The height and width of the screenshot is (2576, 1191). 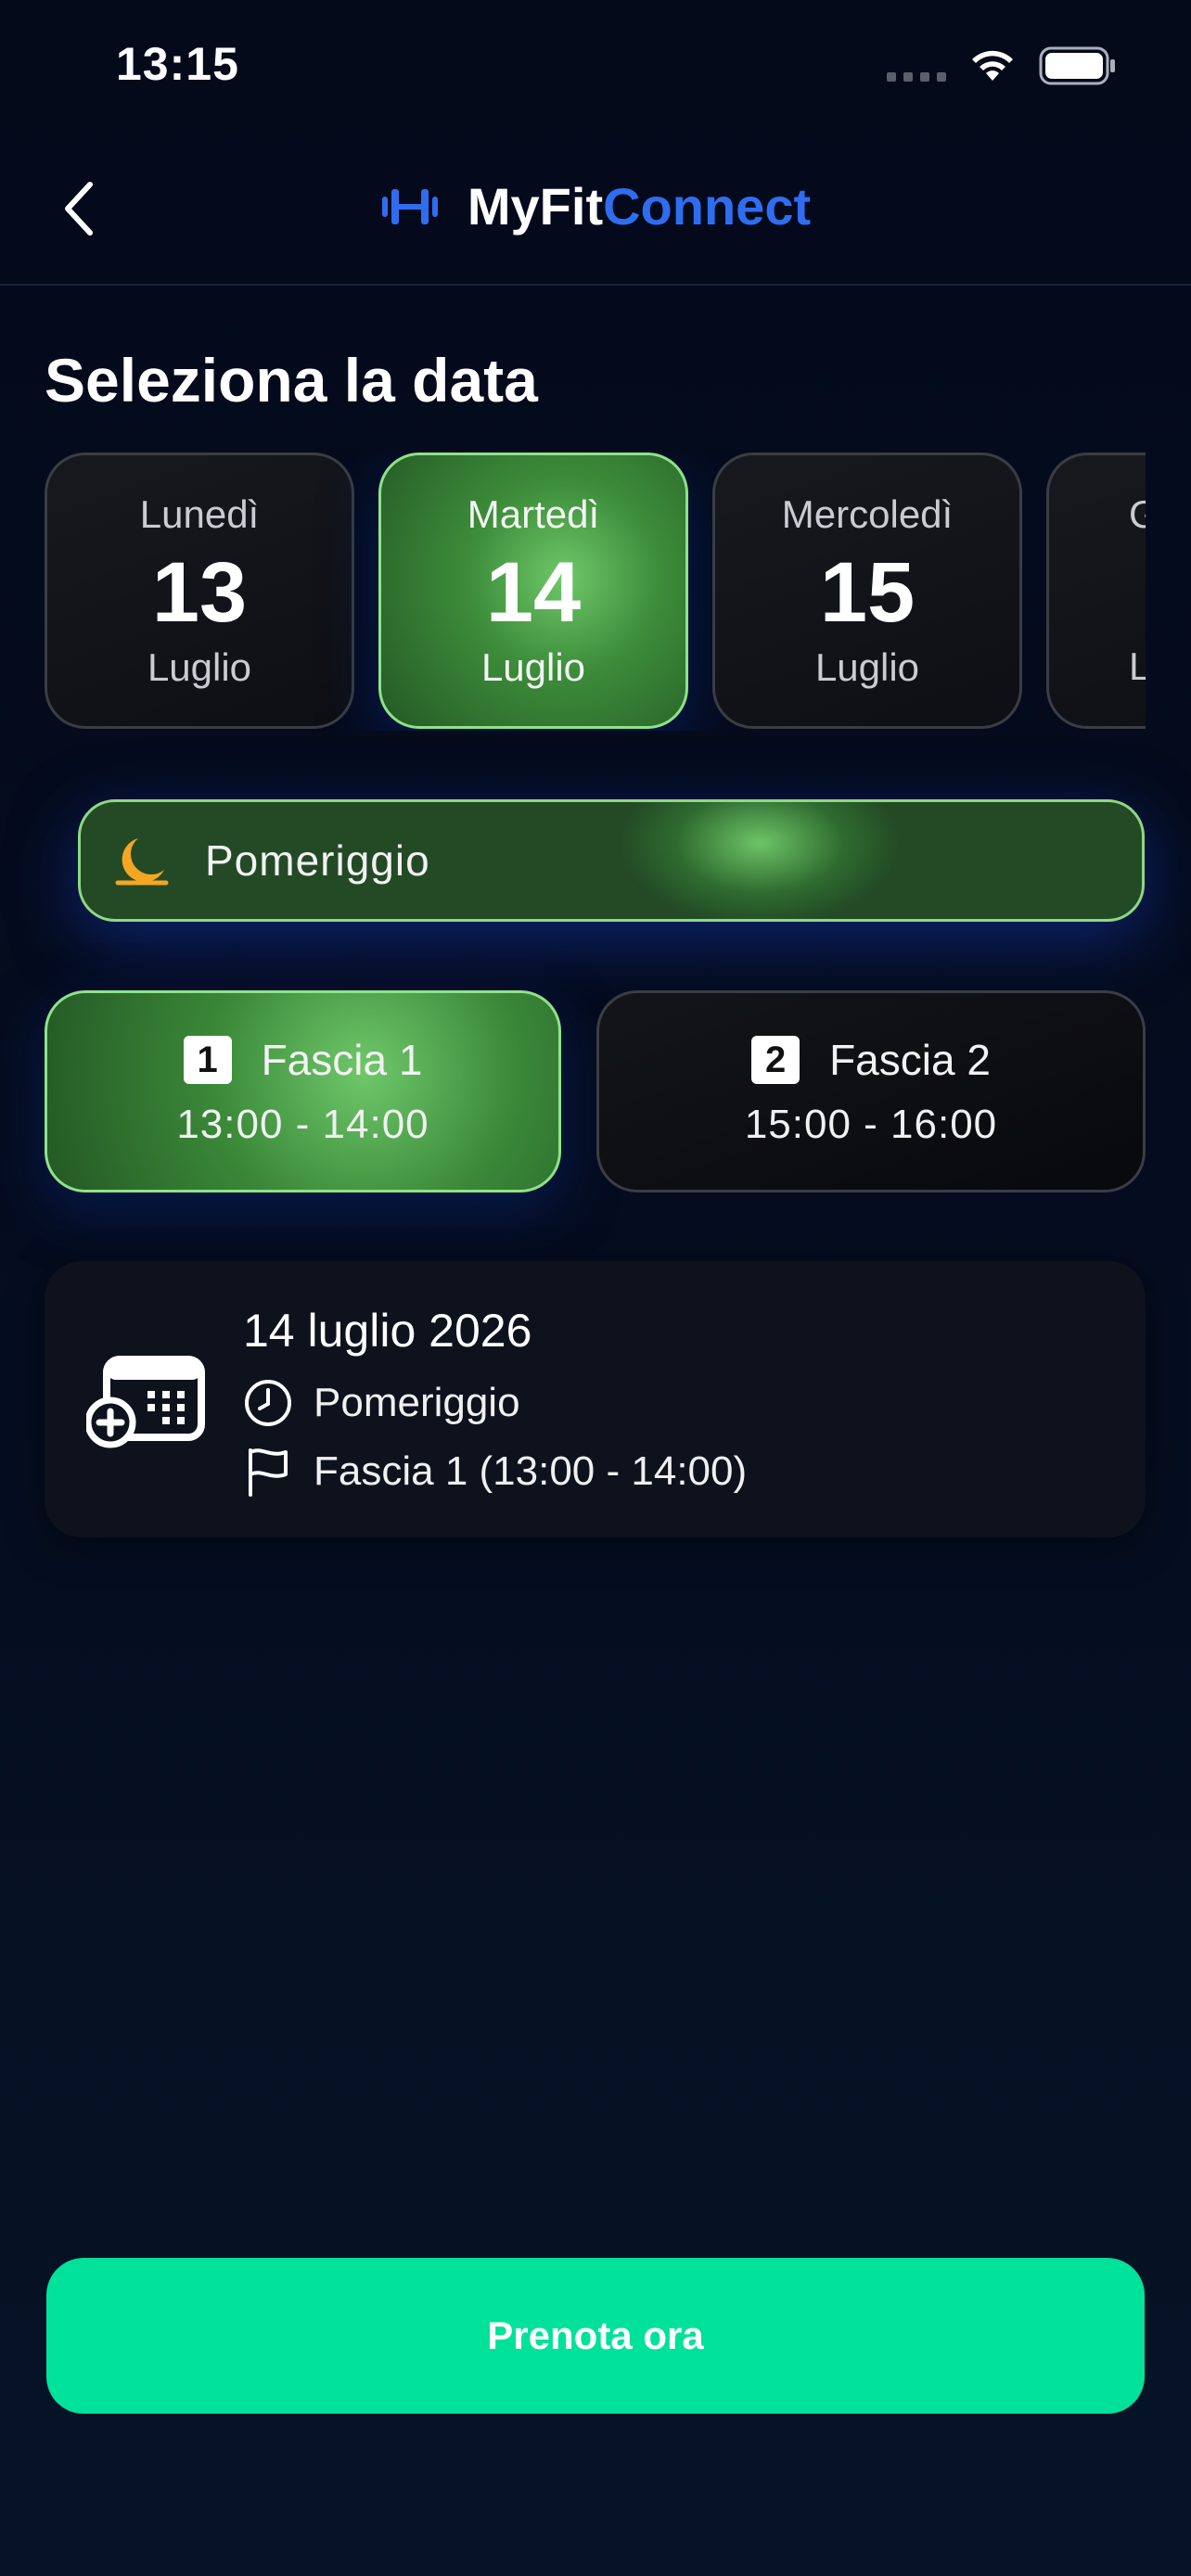 I want to click on wifi-icon, so click(x=992, y=66).